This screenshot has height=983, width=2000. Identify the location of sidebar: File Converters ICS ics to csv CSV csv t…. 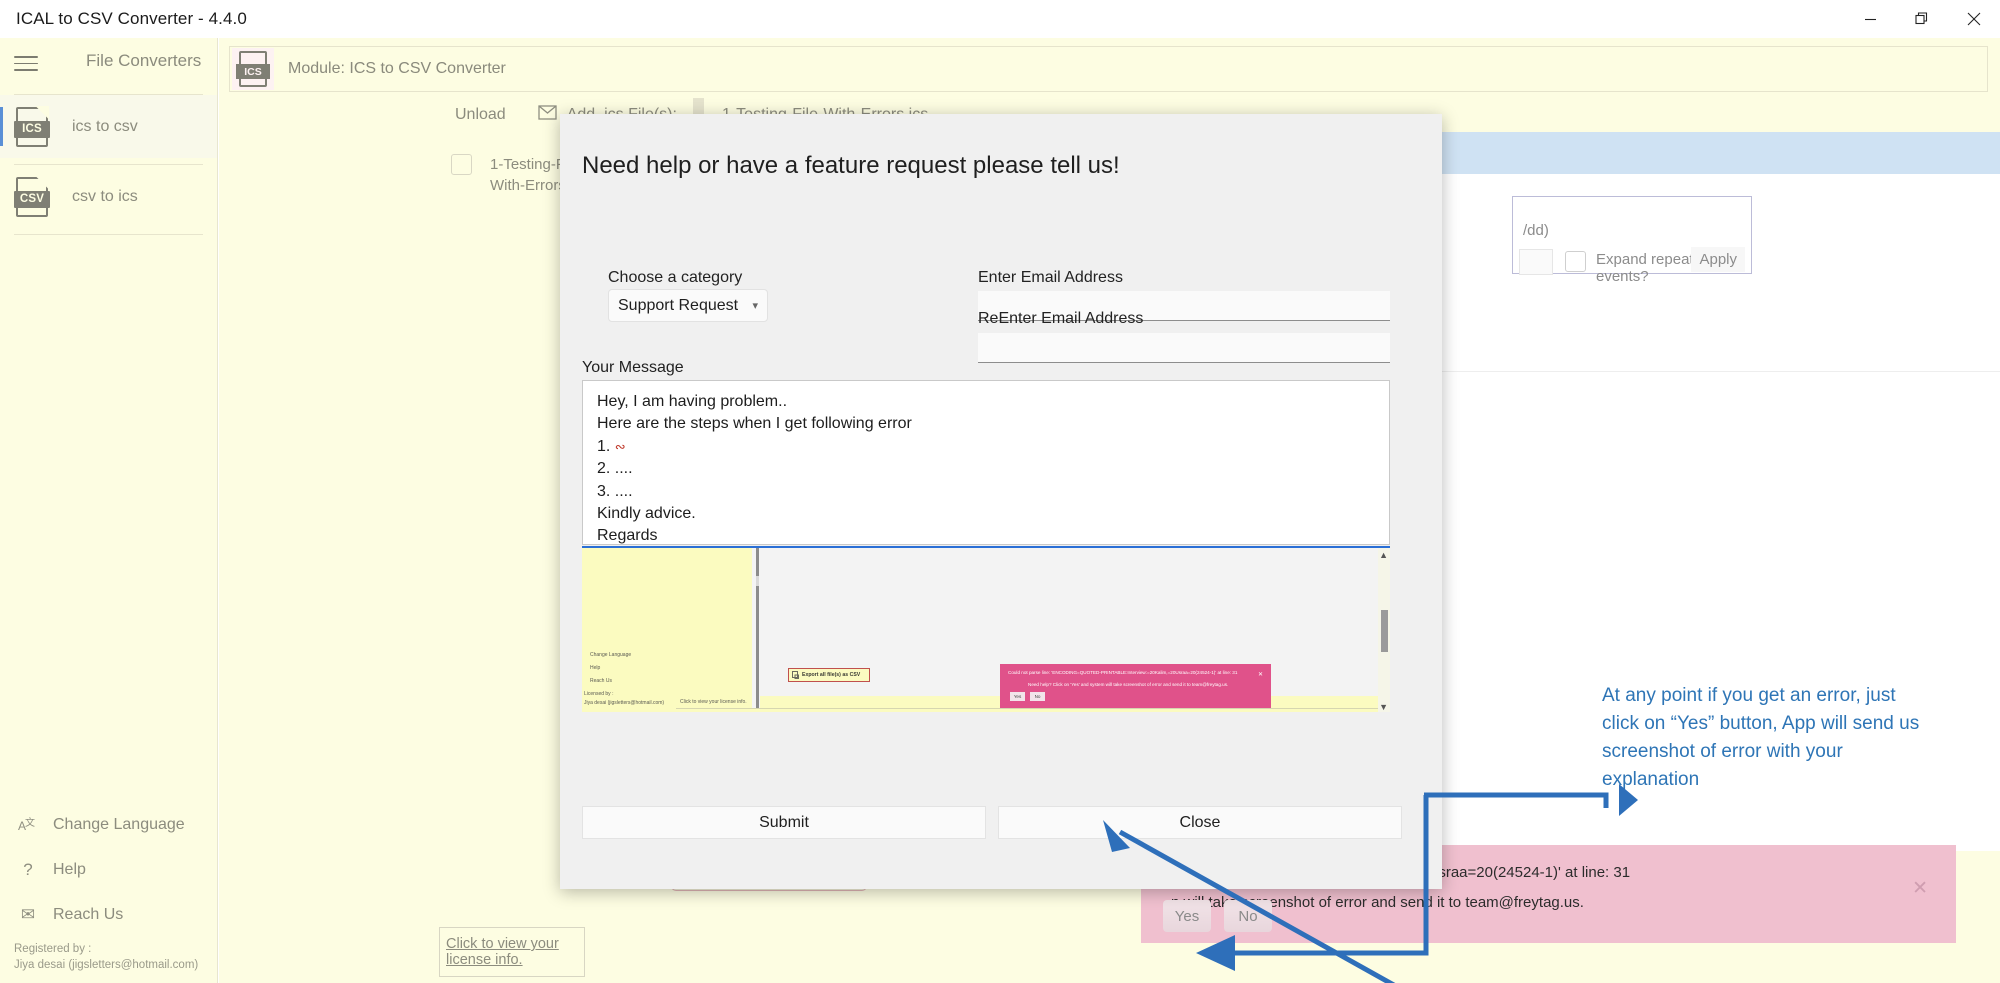
(109, 510).